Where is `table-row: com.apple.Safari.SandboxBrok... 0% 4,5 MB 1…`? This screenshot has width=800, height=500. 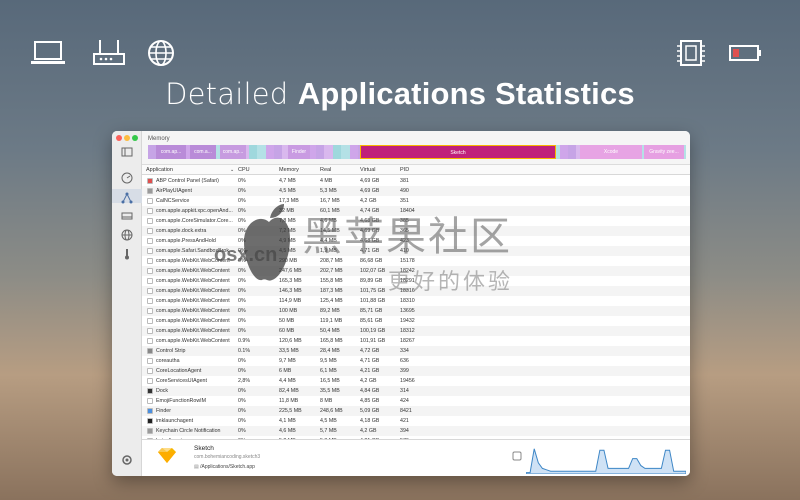
table-row: com.apple.Safari.SandboxBrok... 0% 4,5 MB 1… is located at coordinates (416, 251).